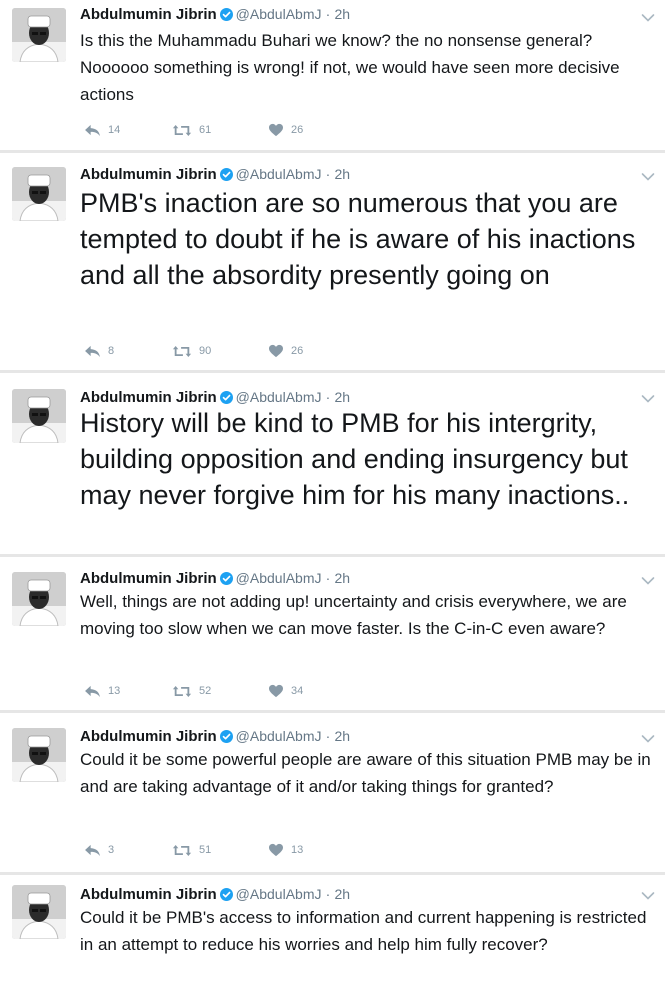 This screenshot has height=993, width=665. Describe the element at coordinates (297, 691) in the screenshot. I see `like-count: 34` at that location.